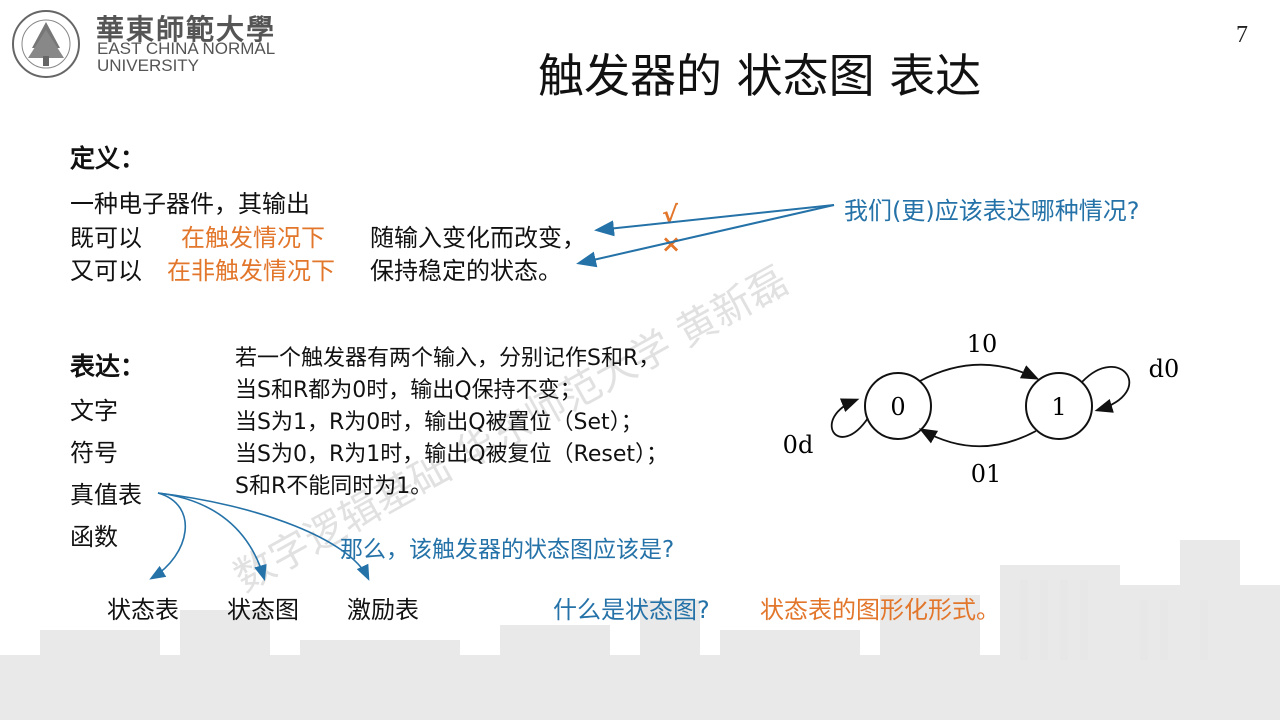 The height and width of the screenshot is (720, 1280). What do you see at coordinates (986, 474) in the screenshot?
I see `transition-label-01: 01` at bounding box center [986, 474].